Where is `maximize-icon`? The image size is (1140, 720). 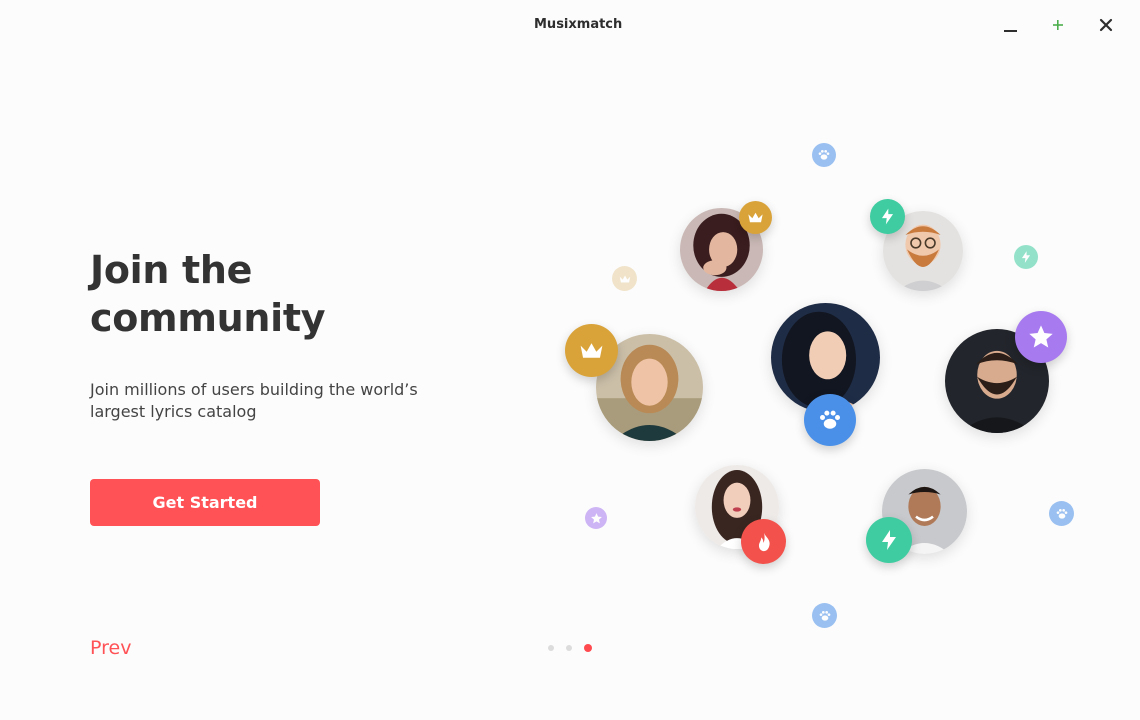 maximize-icon is located at coordinates (1058, 25).